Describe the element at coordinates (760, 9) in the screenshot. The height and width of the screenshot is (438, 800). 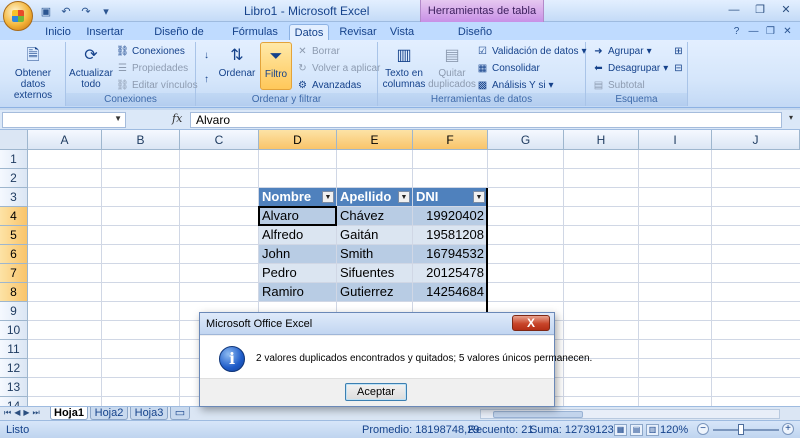
I see `maximize-icon: ❐` at that location.